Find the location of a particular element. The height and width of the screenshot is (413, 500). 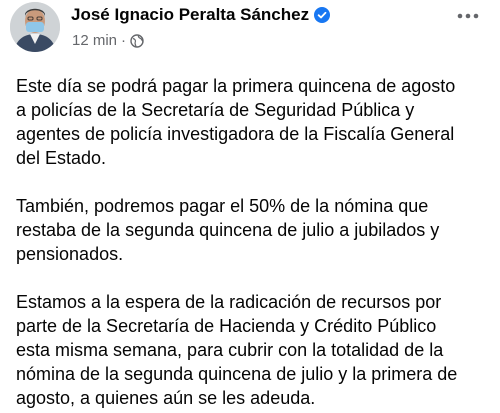

verified-badge-icon is located at coordinates (322, 15).